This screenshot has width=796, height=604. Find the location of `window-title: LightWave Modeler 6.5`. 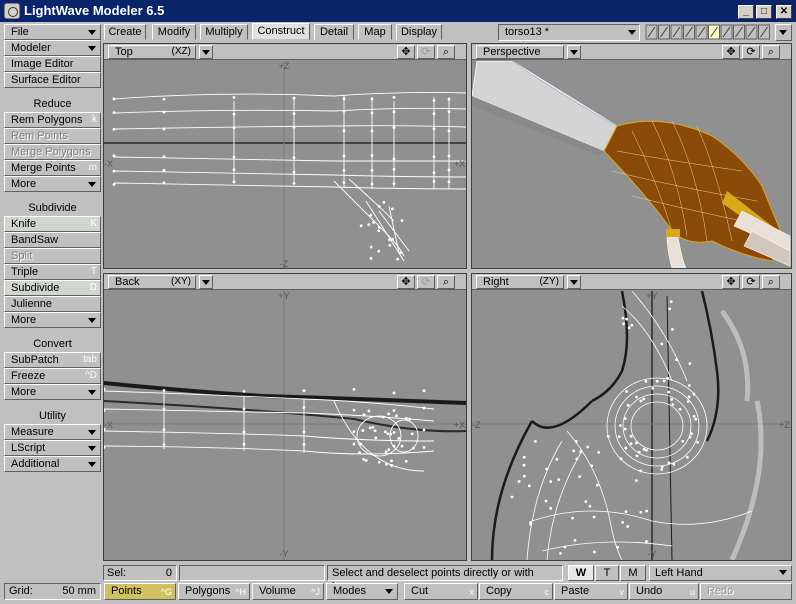

window-title: LightWave Modeler 6.5 is located at coordinates (94, 10).